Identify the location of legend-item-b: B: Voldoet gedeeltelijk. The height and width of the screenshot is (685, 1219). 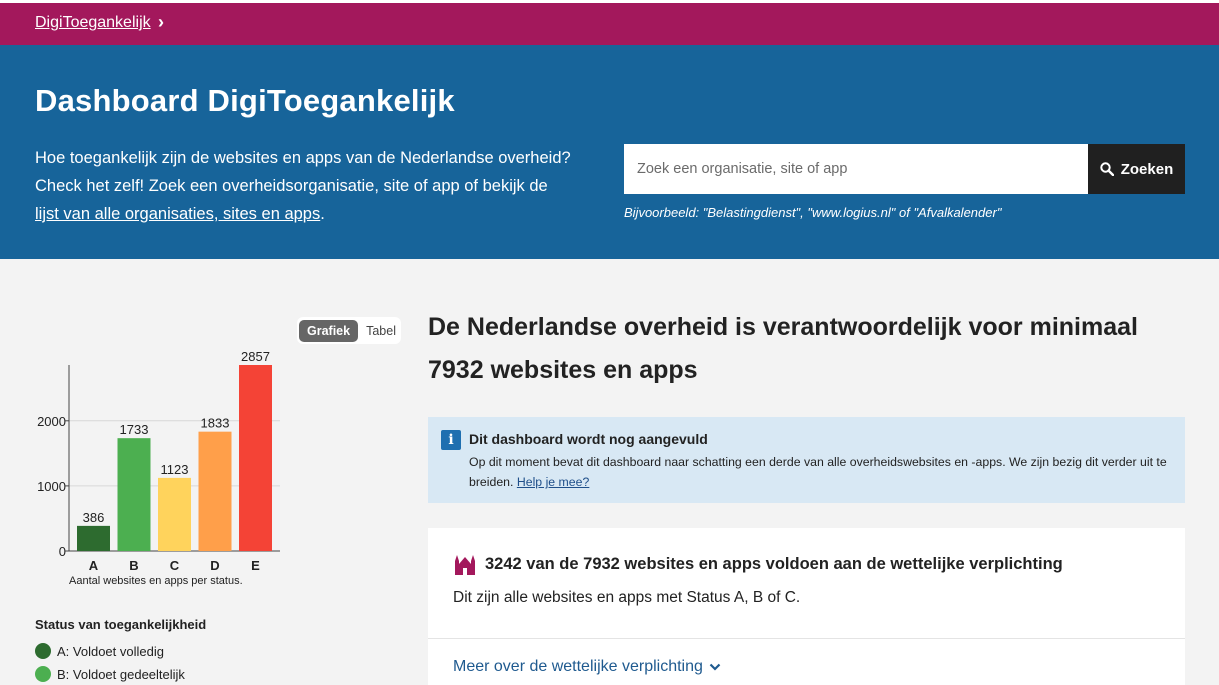
(110, 674).